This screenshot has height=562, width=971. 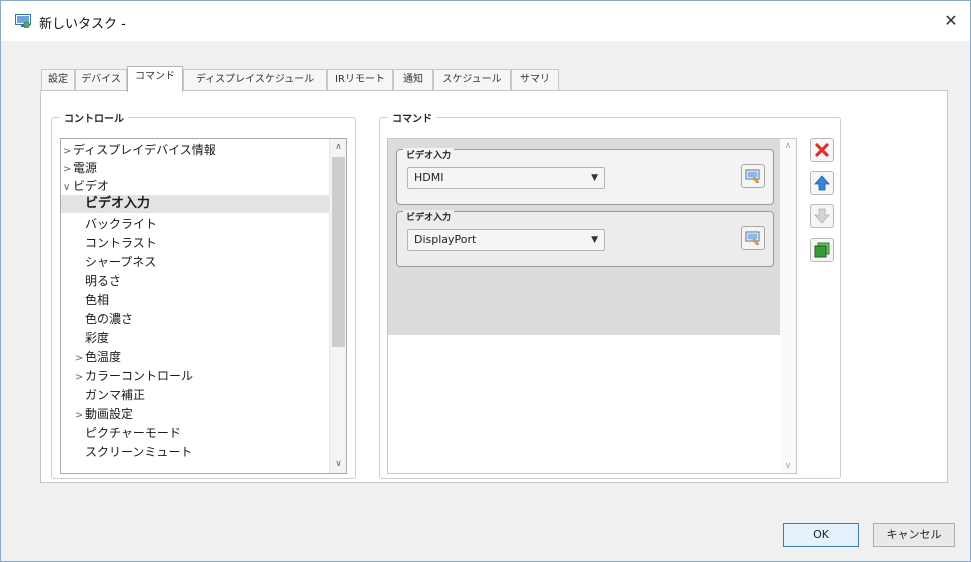 I want to click on tree-item-label: バックライト, so click(x=121, y=224).